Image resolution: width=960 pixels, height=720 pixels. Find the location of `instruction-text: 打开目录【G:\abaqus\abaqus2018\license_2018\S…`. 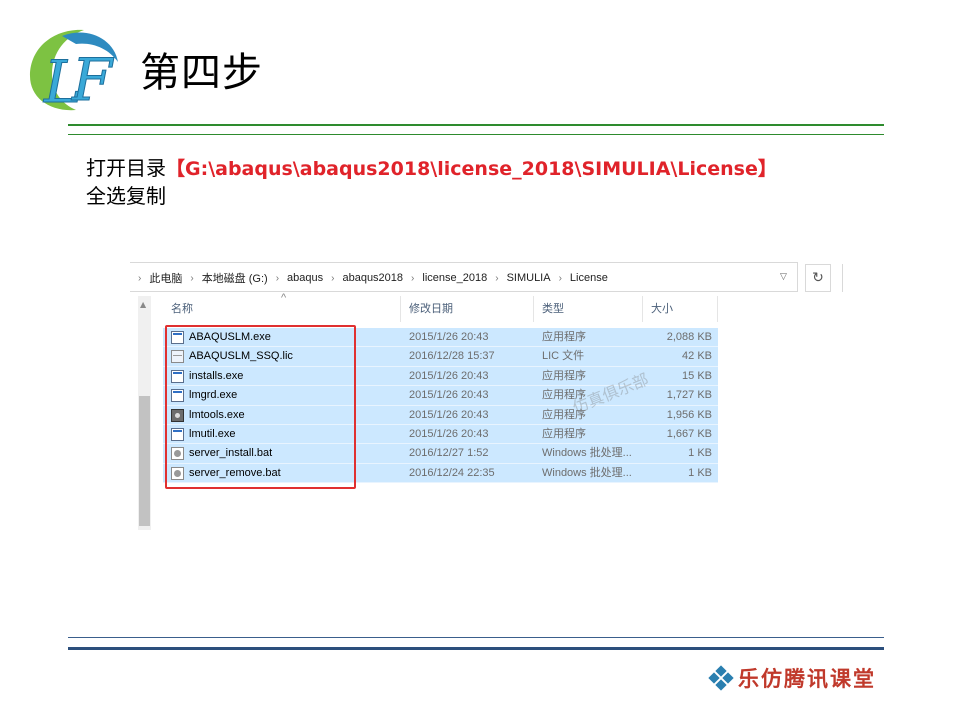

instruction-text: 打开目录【G:\abaqus\abaqus2018\license_2018\S… is located at coordinates (431, 182).